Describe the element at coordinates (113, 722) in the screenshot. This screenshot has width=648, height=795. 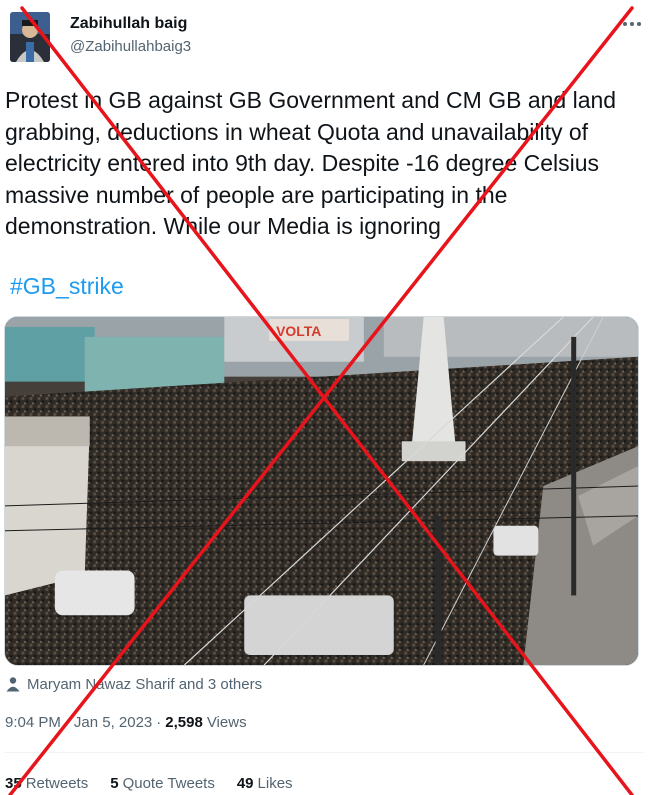
I see `tweet-date: Jan 5, 2023` at that location.